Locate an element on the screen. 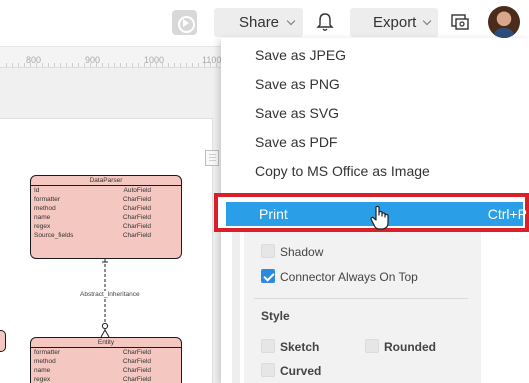 Image resolution: width=529 pixels, height=383 pixels. export-button-label: Export is located at coordinates (395, 22).